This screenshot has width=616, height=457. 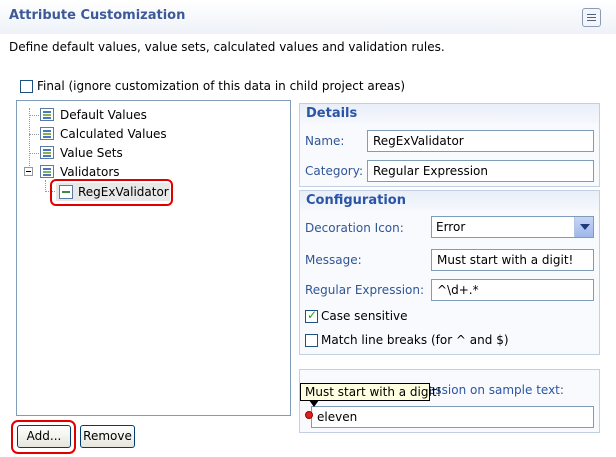 I want to click on regular-expression-label: Regular Expression:, so click(x=365, y=290).